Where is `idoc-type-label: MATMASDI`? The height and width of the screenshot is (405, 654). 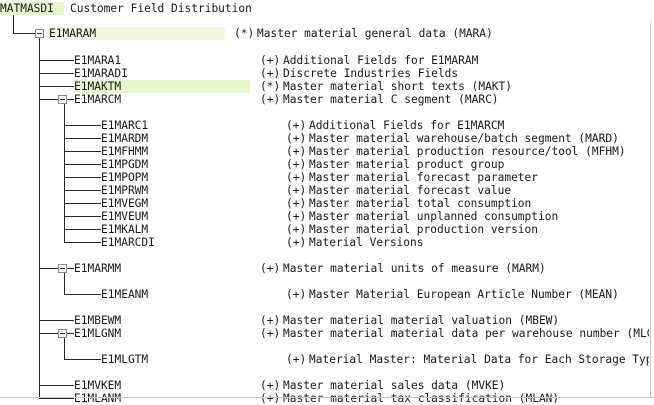 idoc-type-label: MATMASDI is located at coordinates (32, 8).